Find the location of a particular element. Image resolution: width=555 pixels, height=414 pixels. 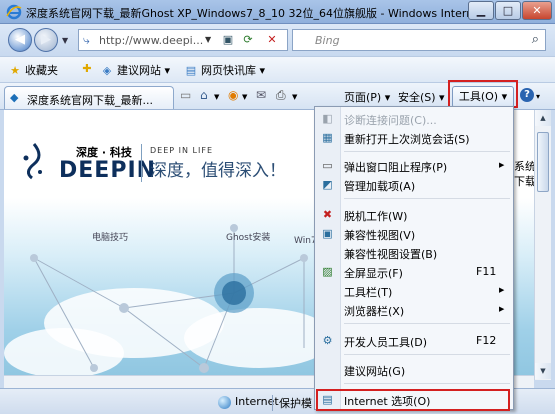

menu-item-fullscreen: ▨ 全屏显示(F) F11 is located at coordinates (414, 271).